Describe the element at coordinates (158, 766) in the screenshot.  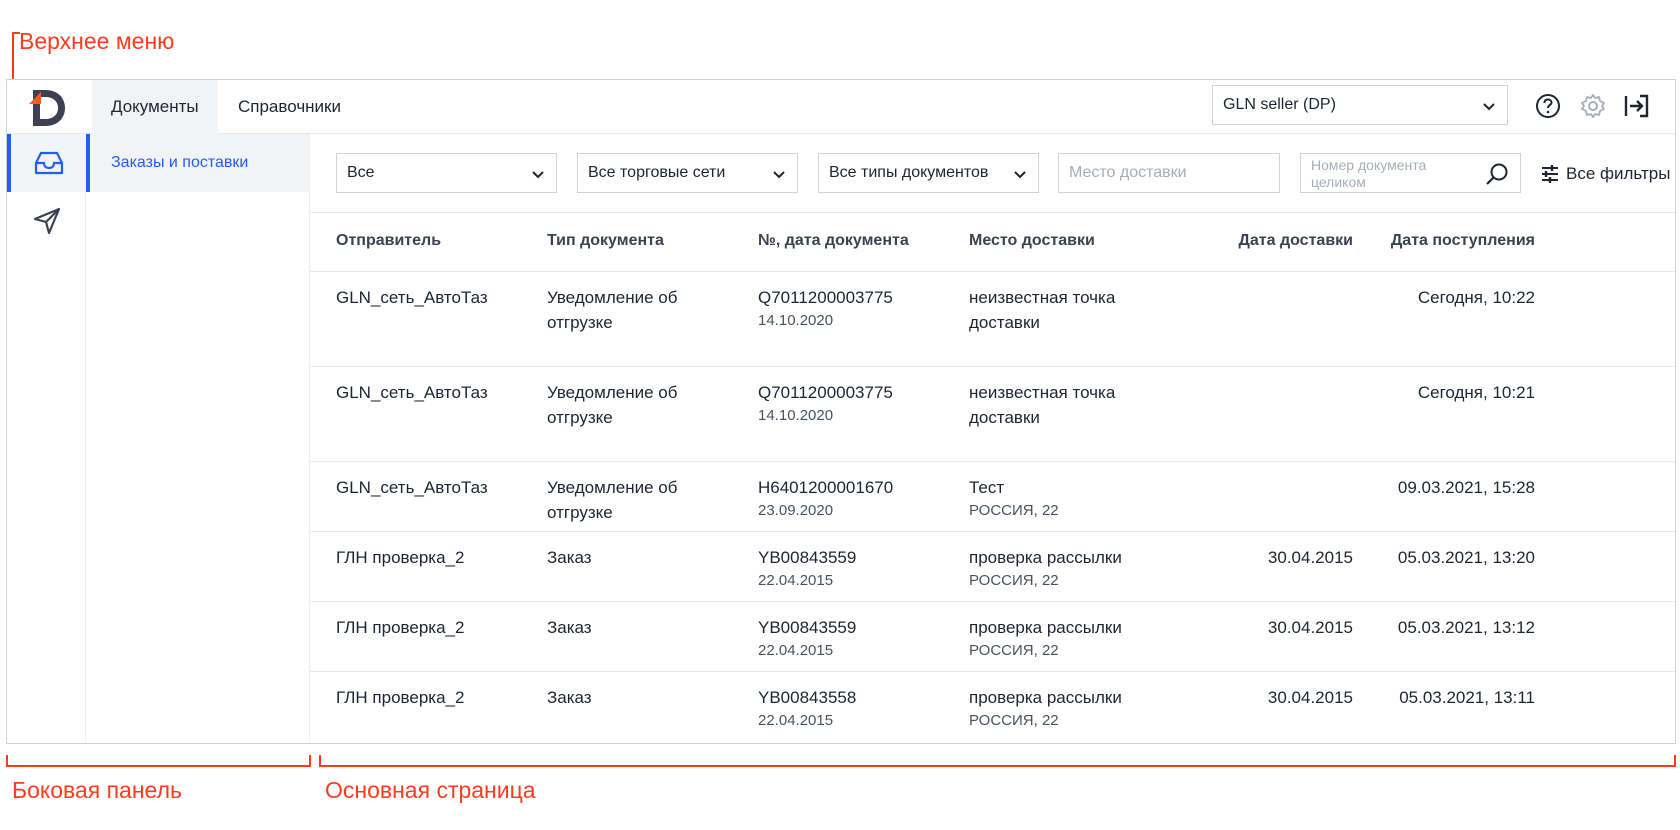
I see `annotation-sidebar-bracket` at that location.